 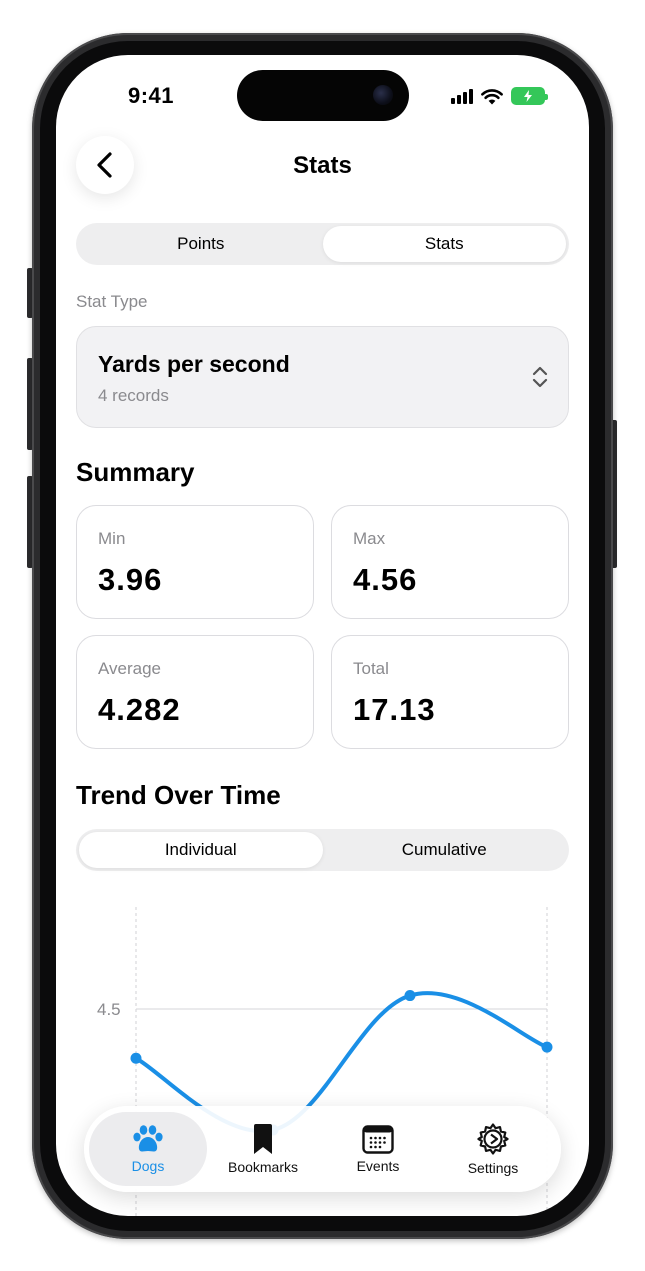 What do you see at coordinates (492, 96) in the screenshot?
I see `wifi-icon` at bounding box center [492, 96].